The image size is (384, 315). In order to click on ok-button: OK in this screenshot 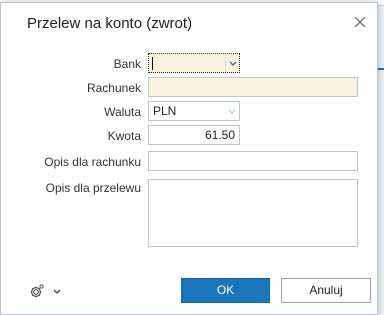, I will do `click(225, 290)`.